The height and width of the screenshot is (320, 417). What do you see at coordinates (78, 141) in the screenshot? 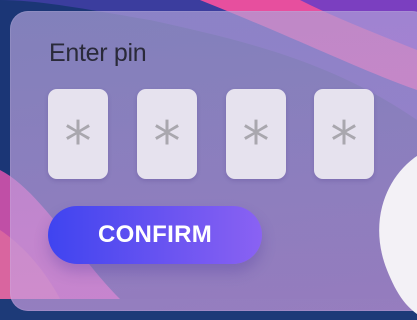
I see `pin-digit-1-mask: *` at bounding box center [78, 141].